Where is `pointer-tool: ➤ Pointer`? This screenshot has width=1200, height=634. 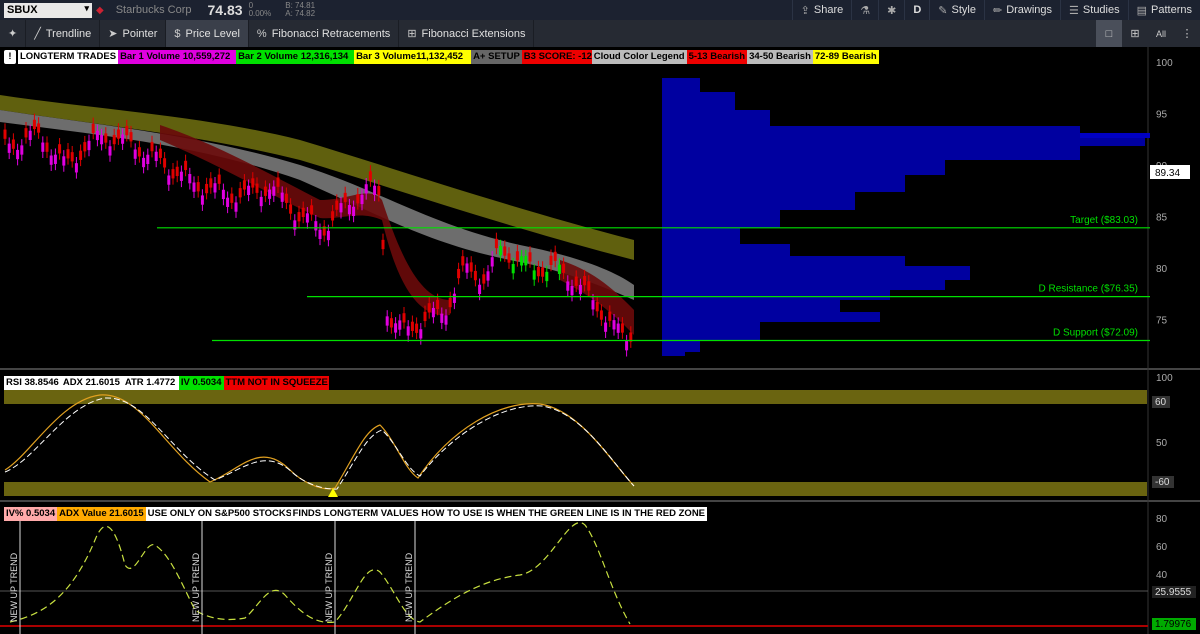 pointer-tool: ➤ Pointer is located at coordinates (133, 33).